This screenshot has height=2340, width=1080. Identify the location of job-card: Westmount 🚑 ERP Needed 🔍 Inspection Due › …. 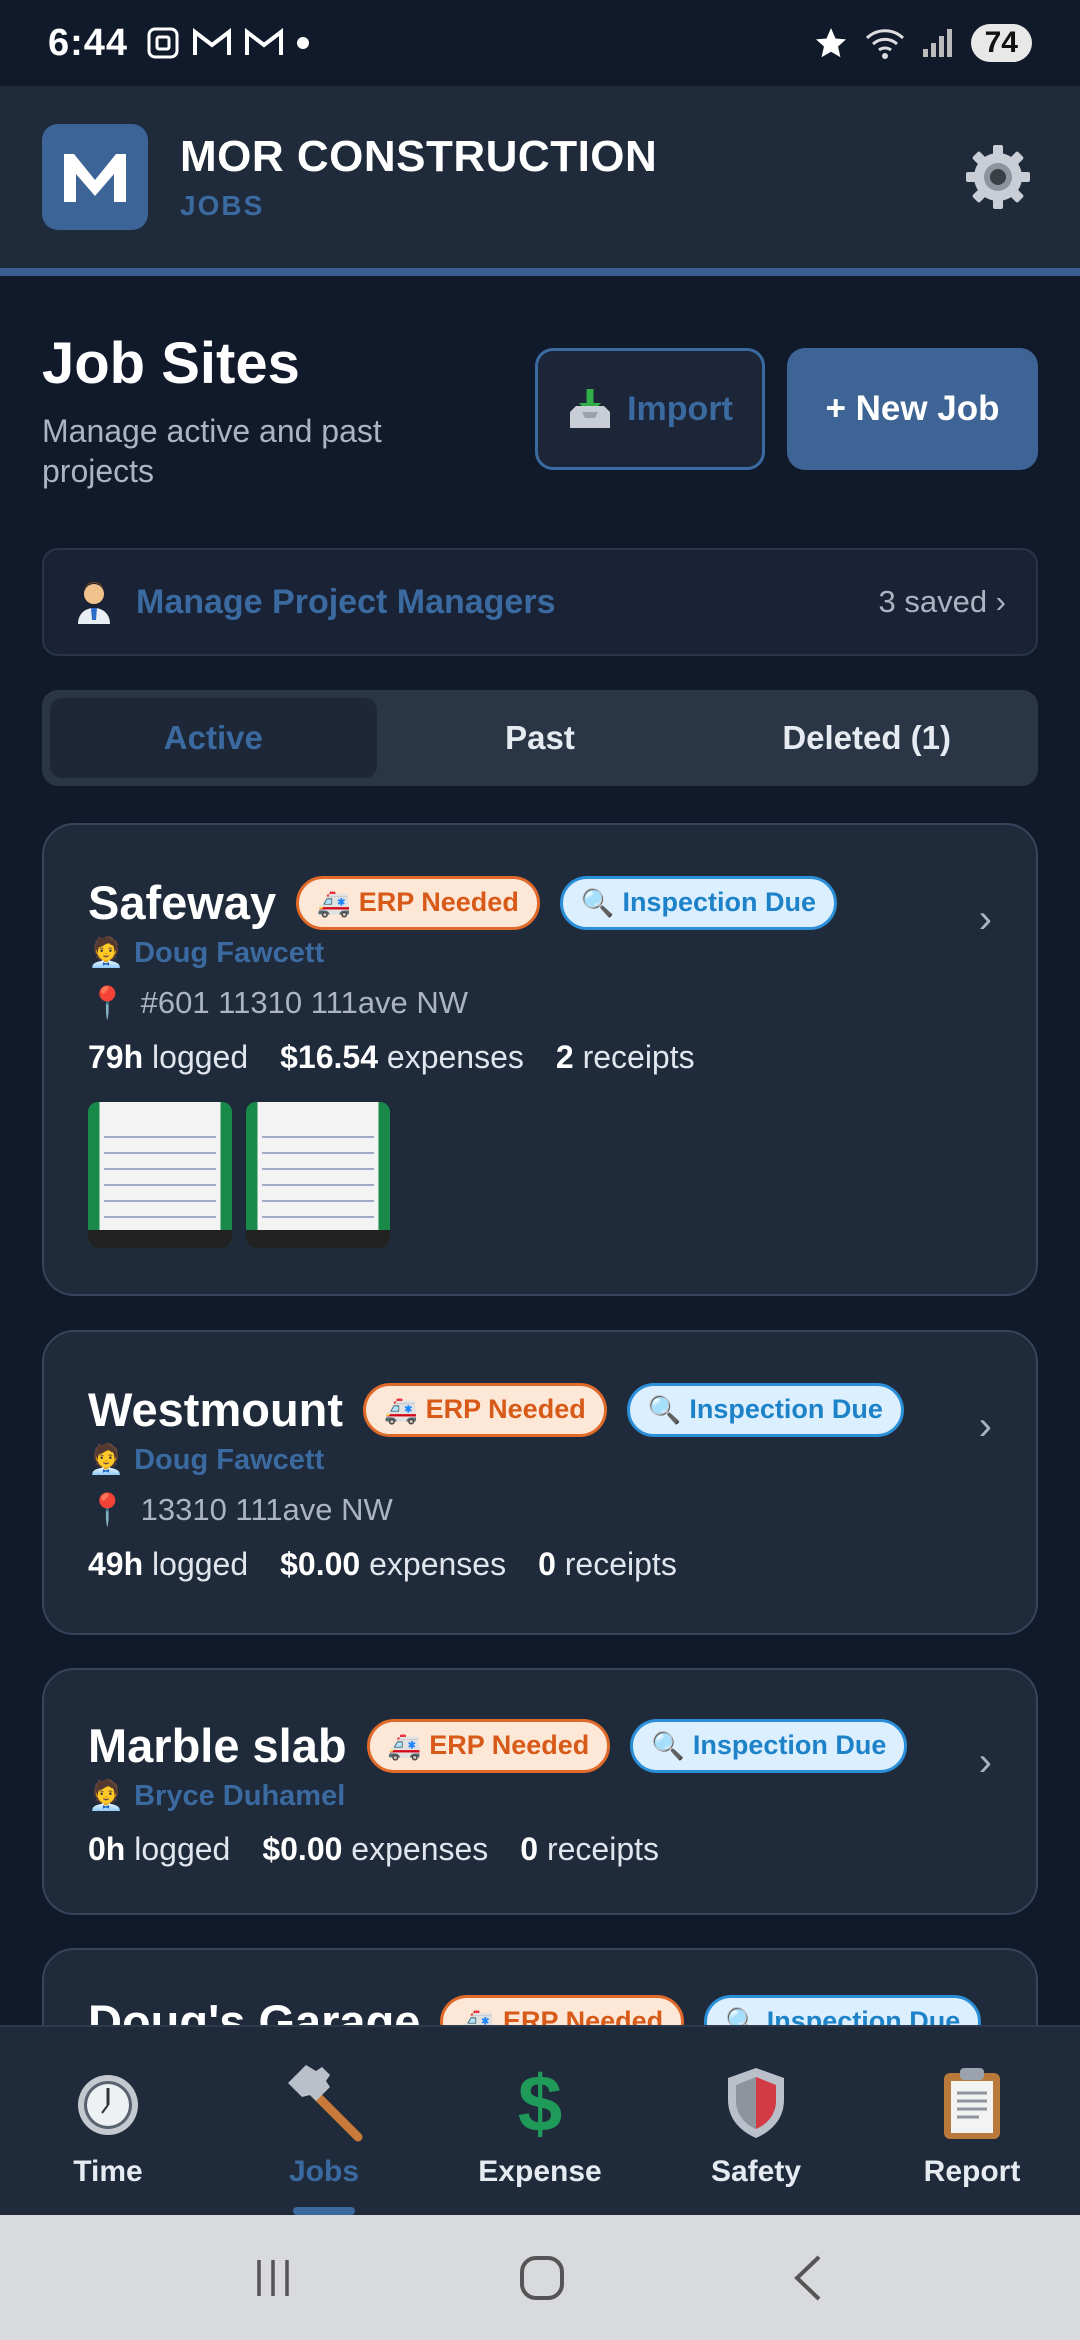
(540, 1482).